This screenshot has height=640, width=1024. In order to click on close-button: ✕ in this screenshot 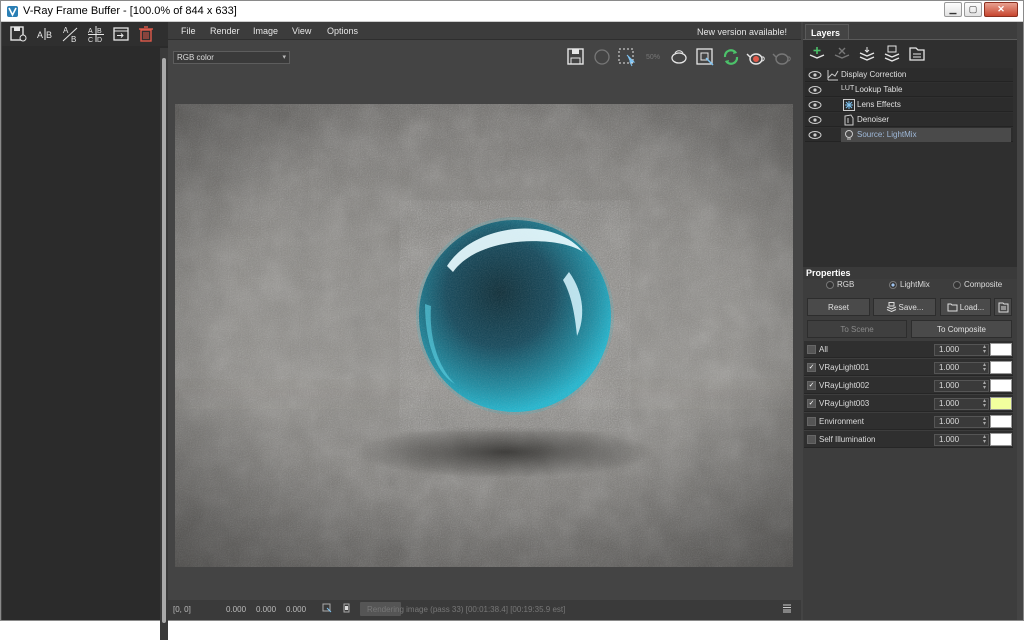, I will do `click(1001, 9)`.